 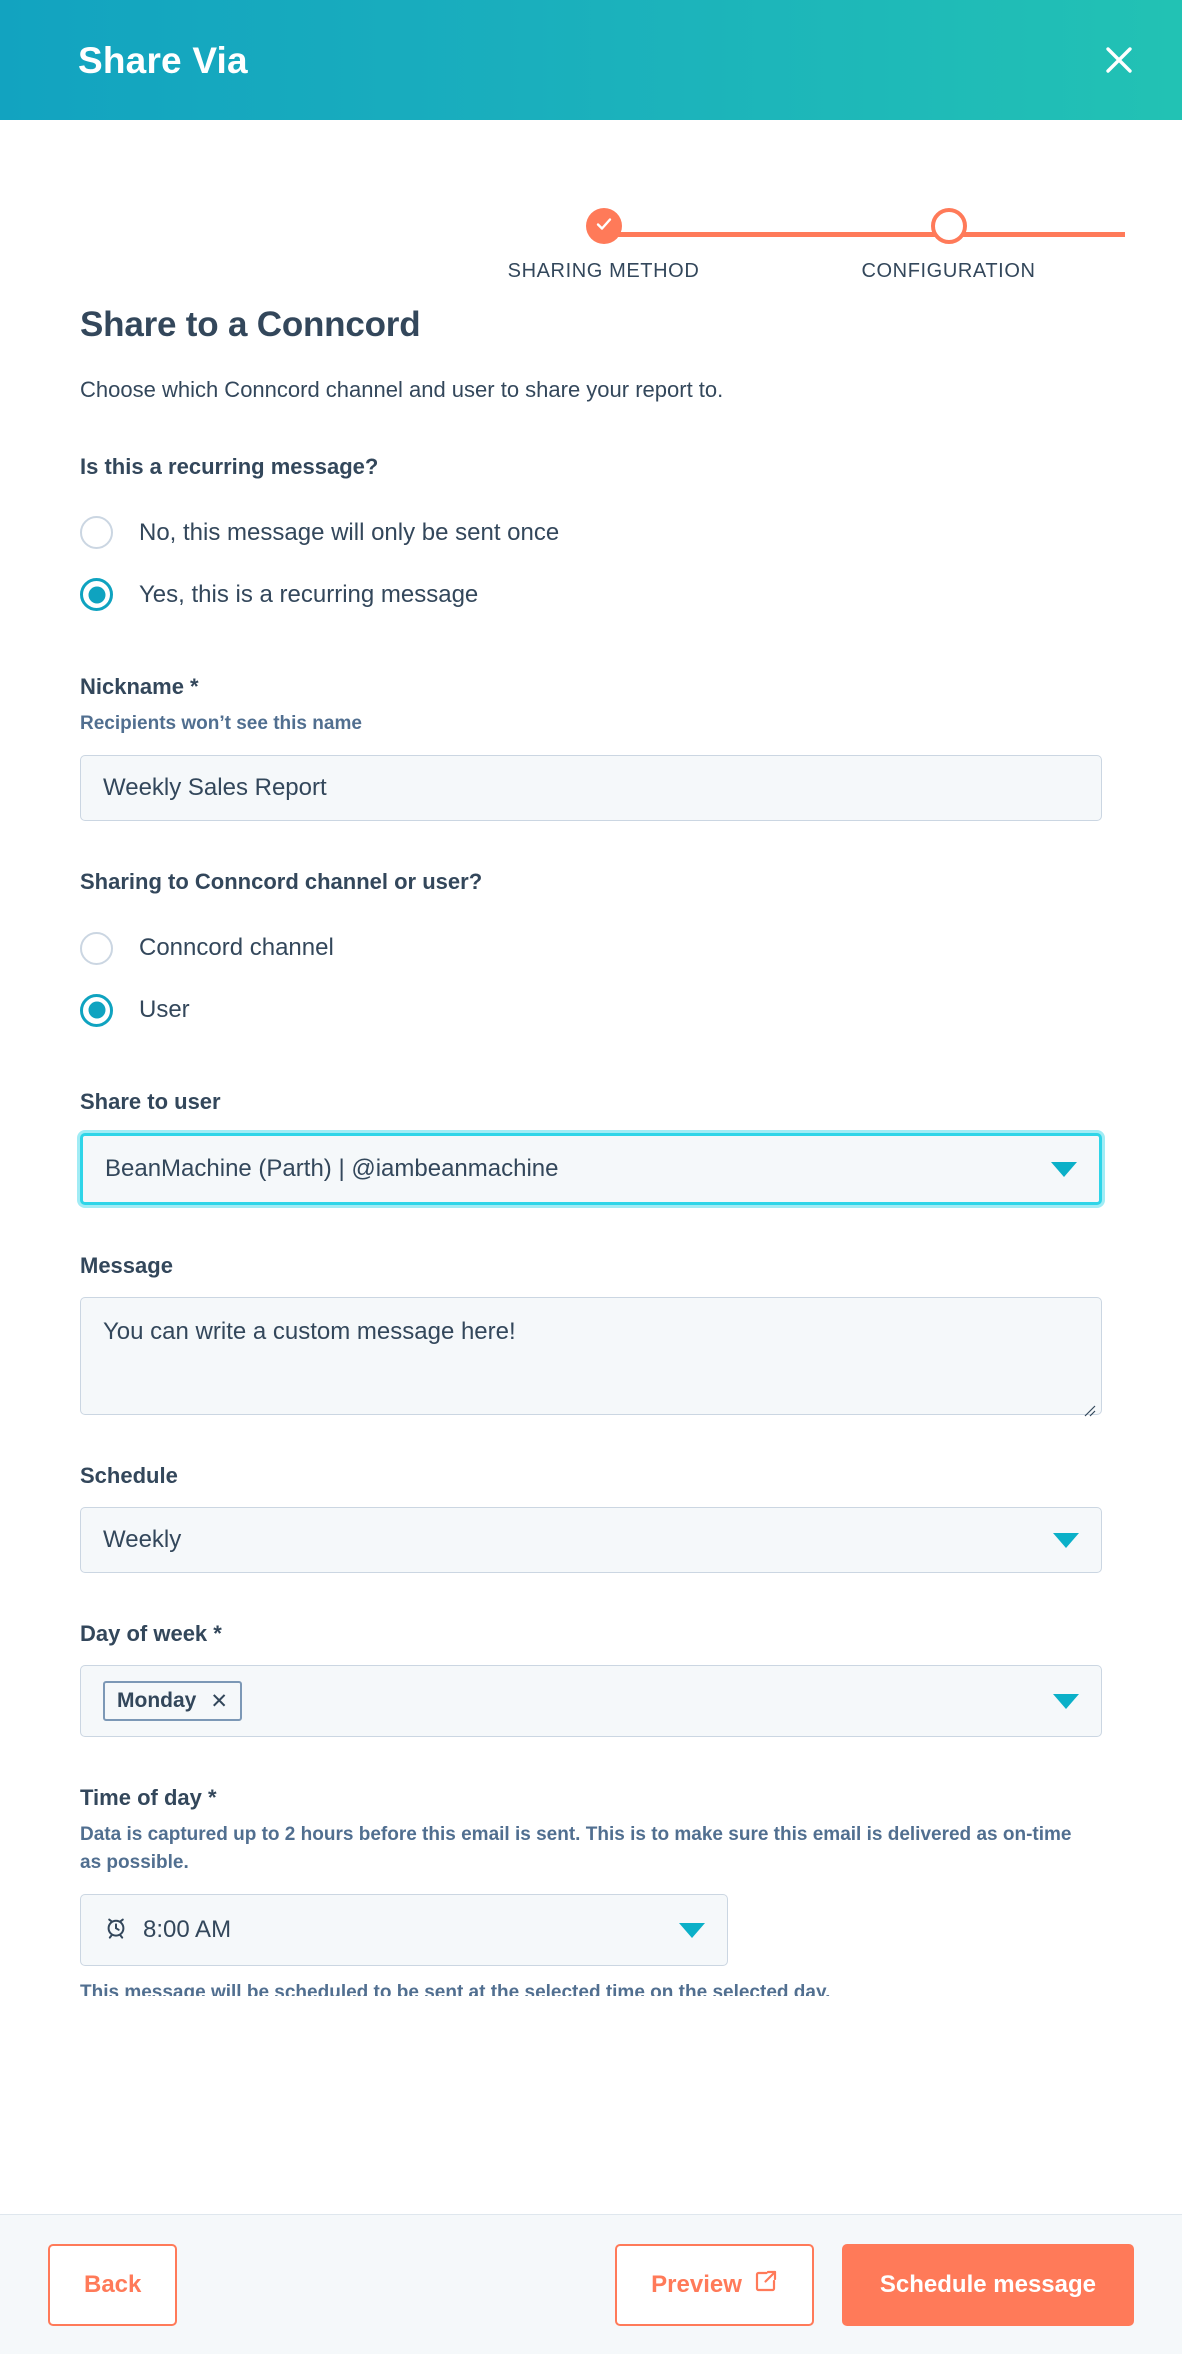 What do you see at coordinates (591, 2284) in the screenshot?
I see `modal-footer: Back Preview Schedule message` at bounding box center [591, 2284].